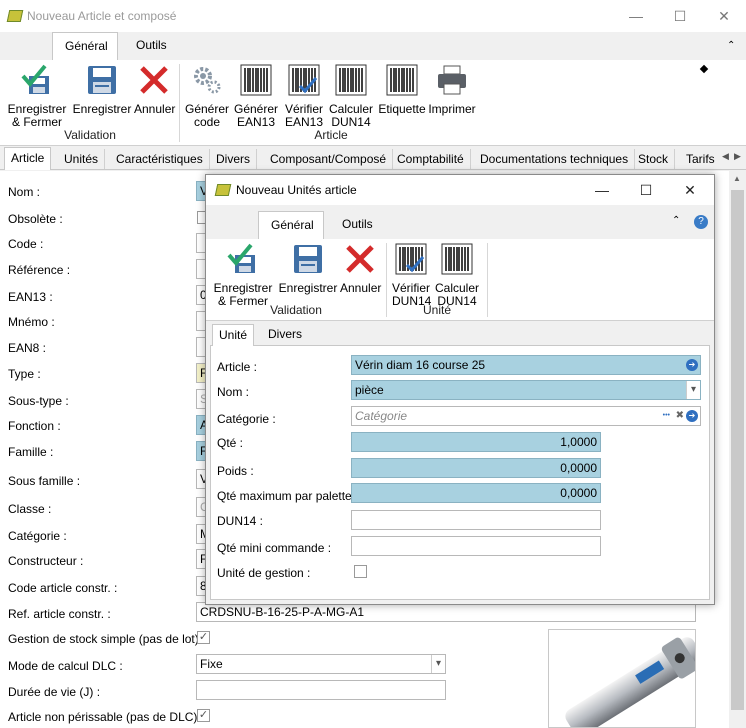 The height and width of the screenshot is (728, 746). Describe the element at coordinates (85, 46) in the screenshot. I see `ribbon-tab-general: Général` at that location.